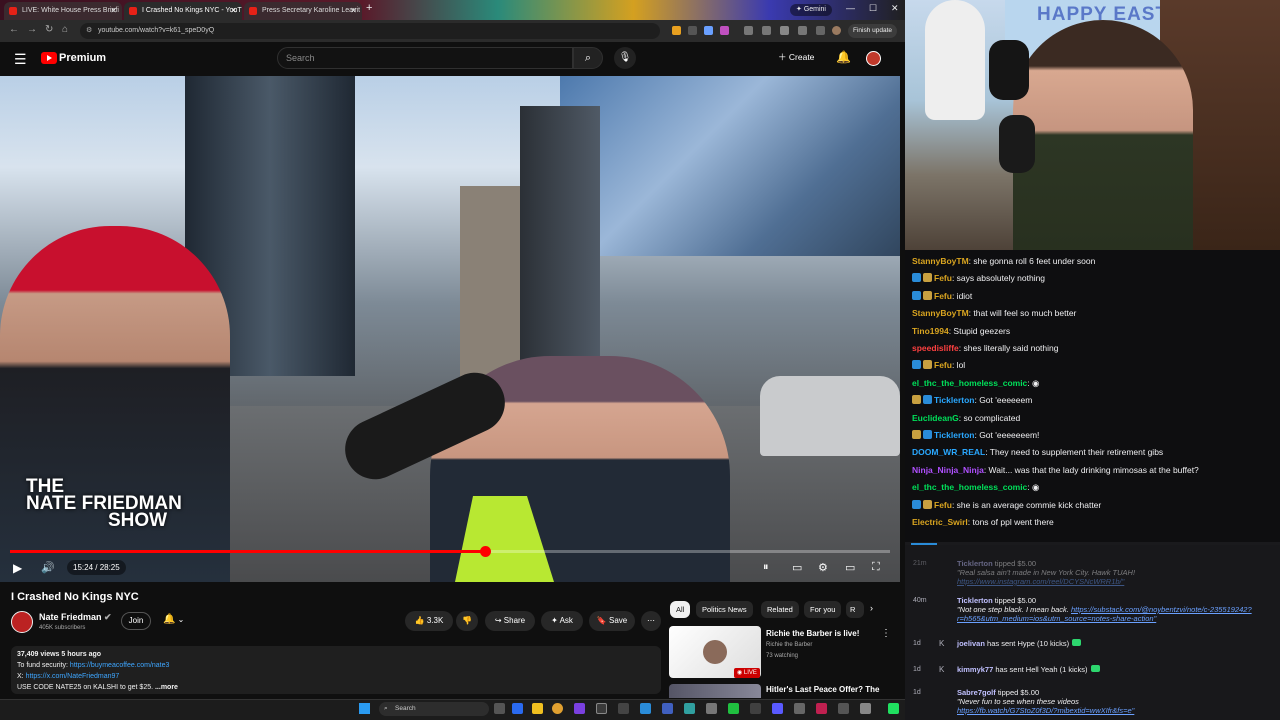 This screenshot has height=720, width=1280. Describe the element at coordinates (836, 30) in the screenshot. I see `profile-avatar` at that location.